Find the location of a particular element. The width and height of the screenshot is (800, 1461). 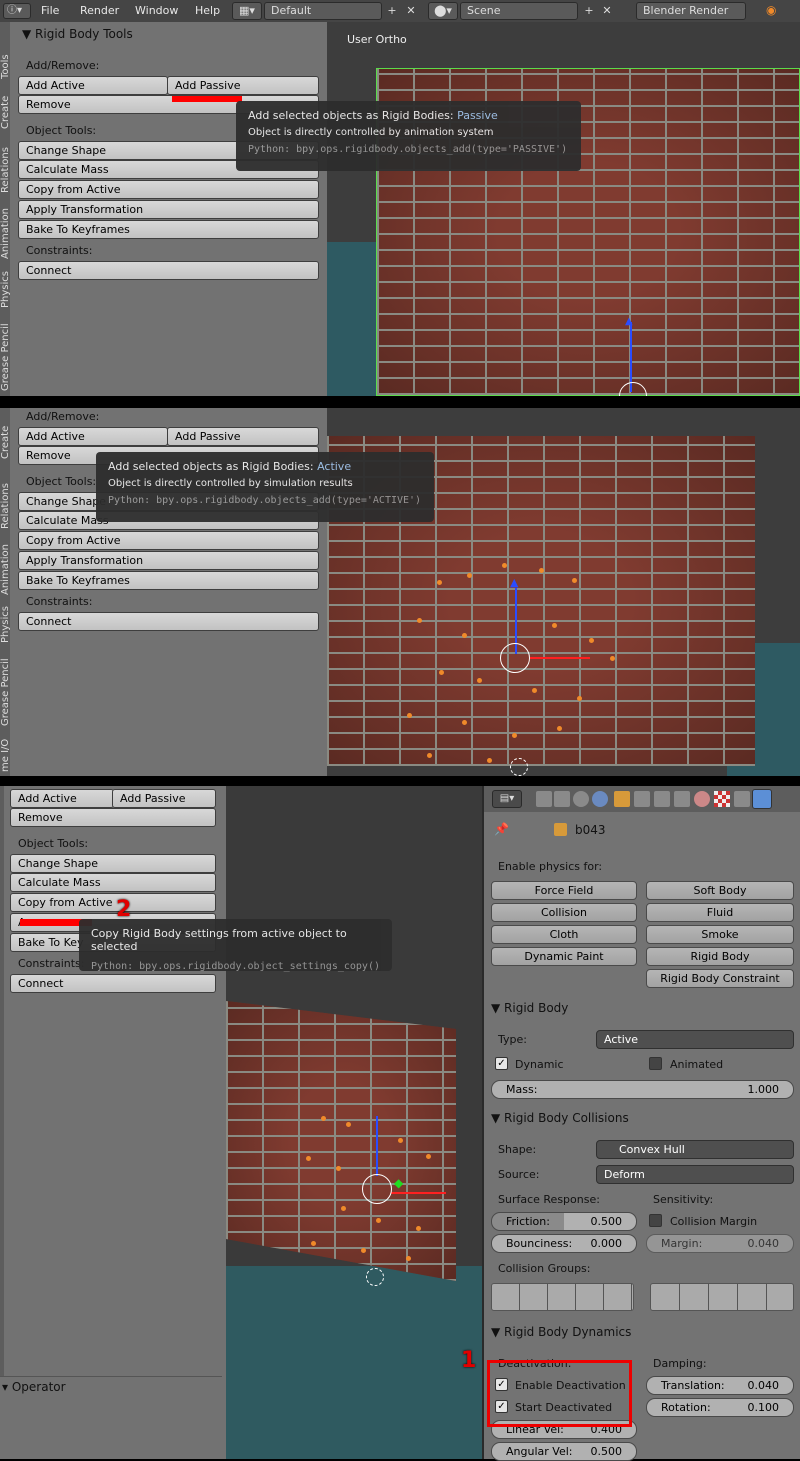

soft-body-button: Soft Body is located at coordinates (720, 890).